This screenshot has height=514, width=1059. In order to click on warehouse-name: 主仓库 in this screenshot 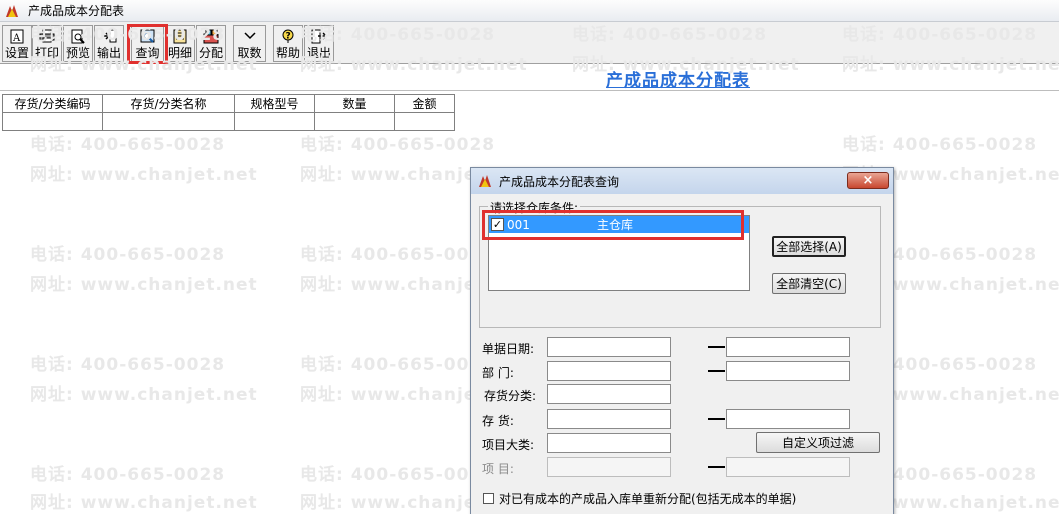, I will do `click(615, 225)`.